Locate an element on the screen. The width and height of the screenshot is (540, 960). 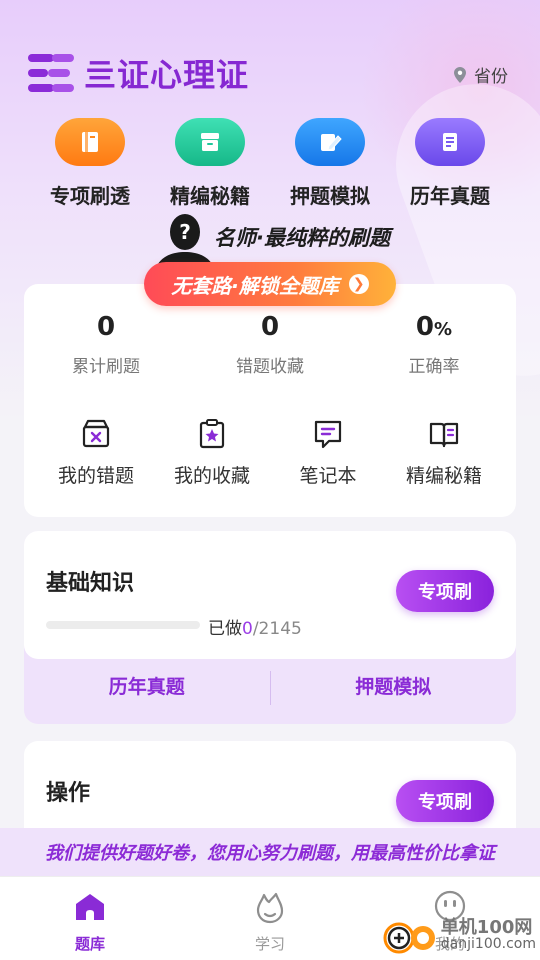
book-icon is located at coordinates (90, 142).